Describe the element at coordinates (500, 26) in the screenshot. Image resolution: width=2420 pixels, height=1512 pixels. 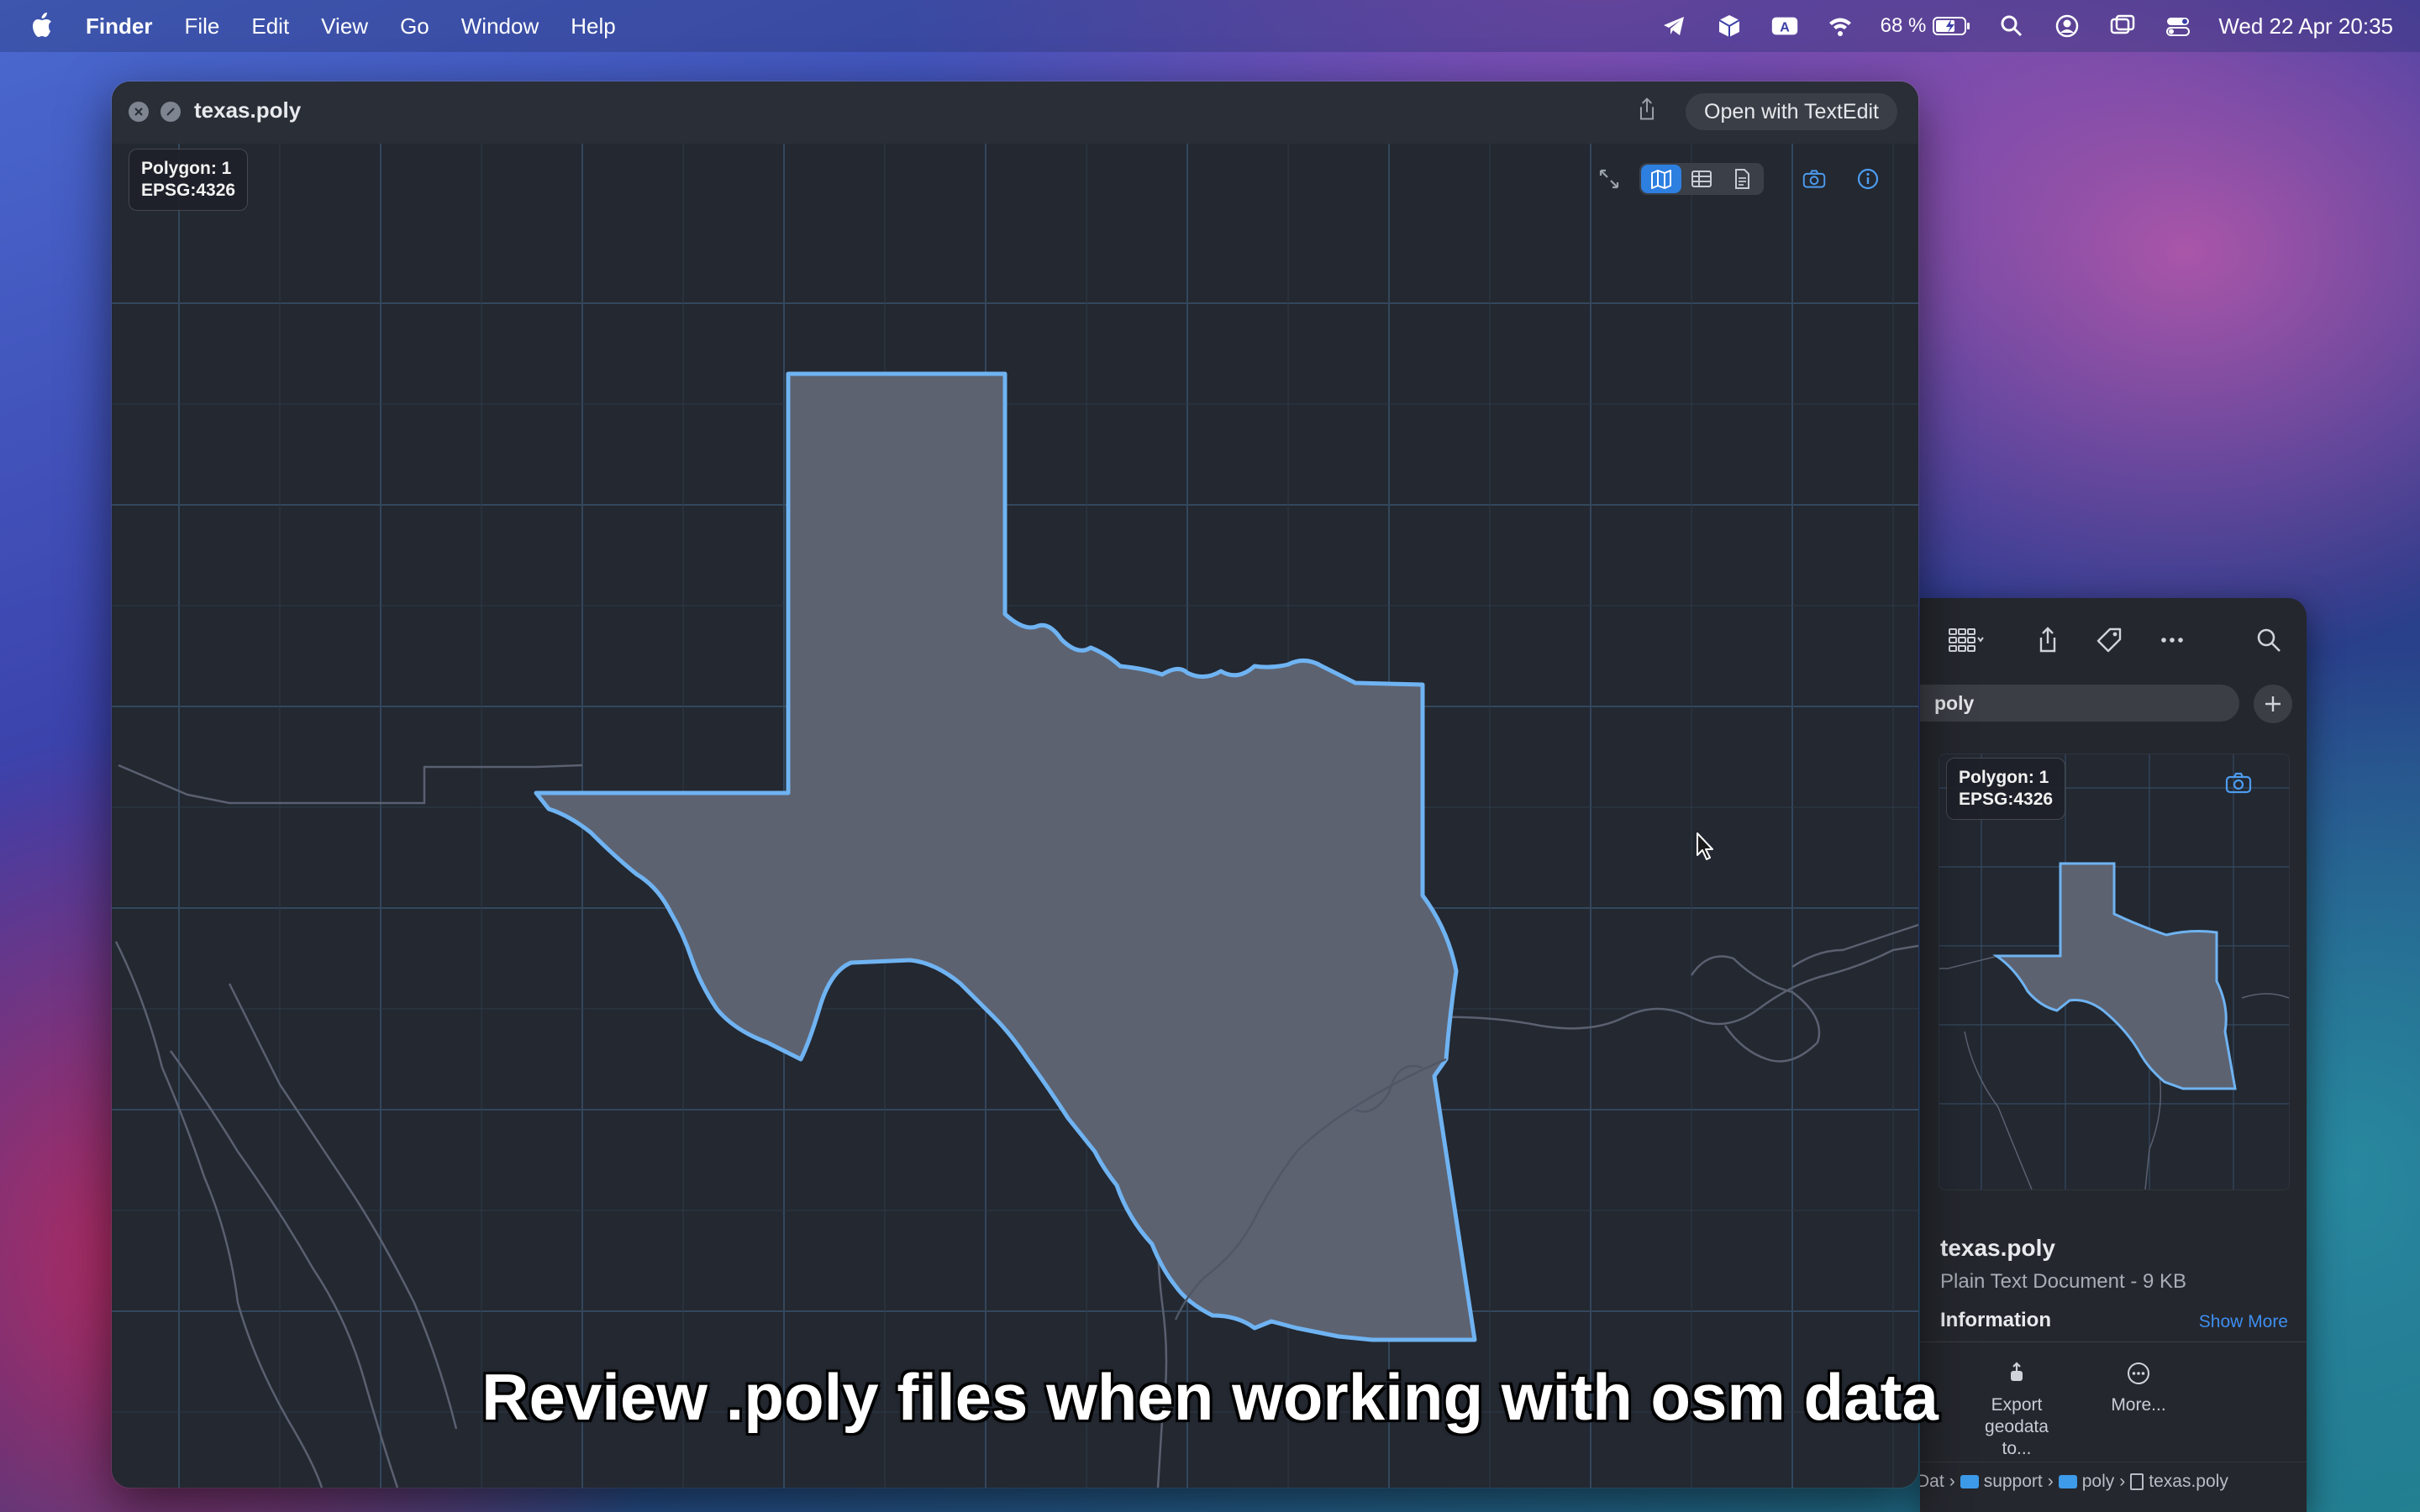
I see `menu-window: Window` at that location.